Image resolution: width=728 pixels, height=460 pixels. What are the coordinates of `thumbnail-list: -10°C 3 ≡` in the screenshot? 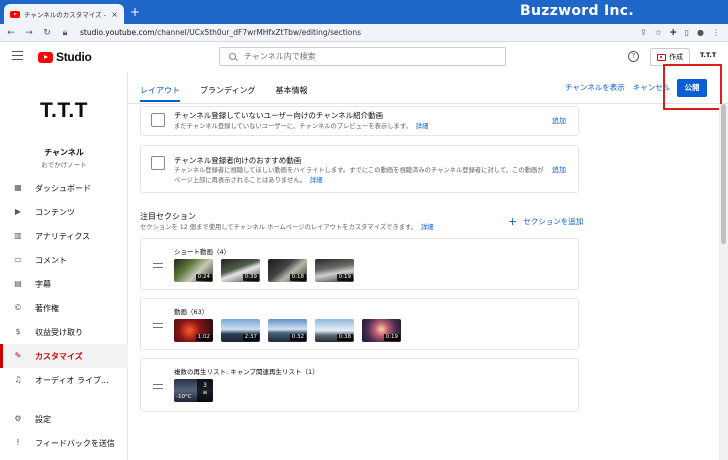 It's located at (193, 390).